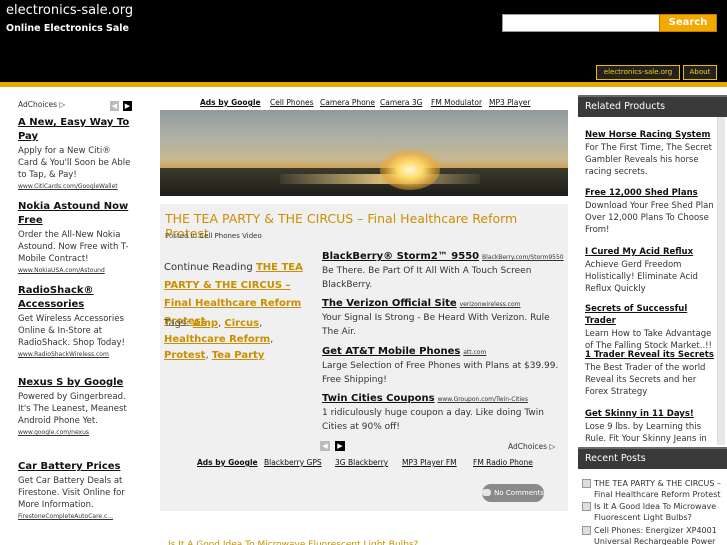 This screenshot has height=545, width=727. Describe the element at coordinates (378, 398) in the screenshot. I see `center-ad-title: Twin Cities Coupons` at that location.